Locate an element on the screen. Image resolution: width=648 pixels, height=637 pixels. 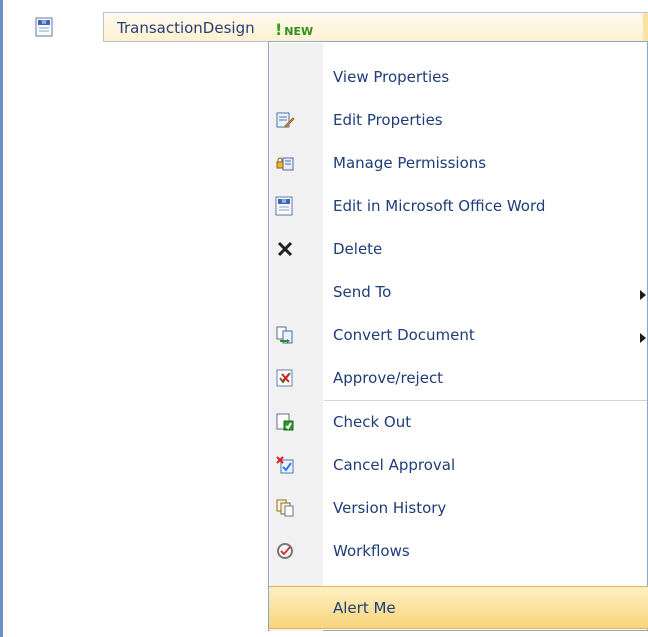
menu-item-label: Edit in Microsoft Office Word is located at coordinates (439, 206).